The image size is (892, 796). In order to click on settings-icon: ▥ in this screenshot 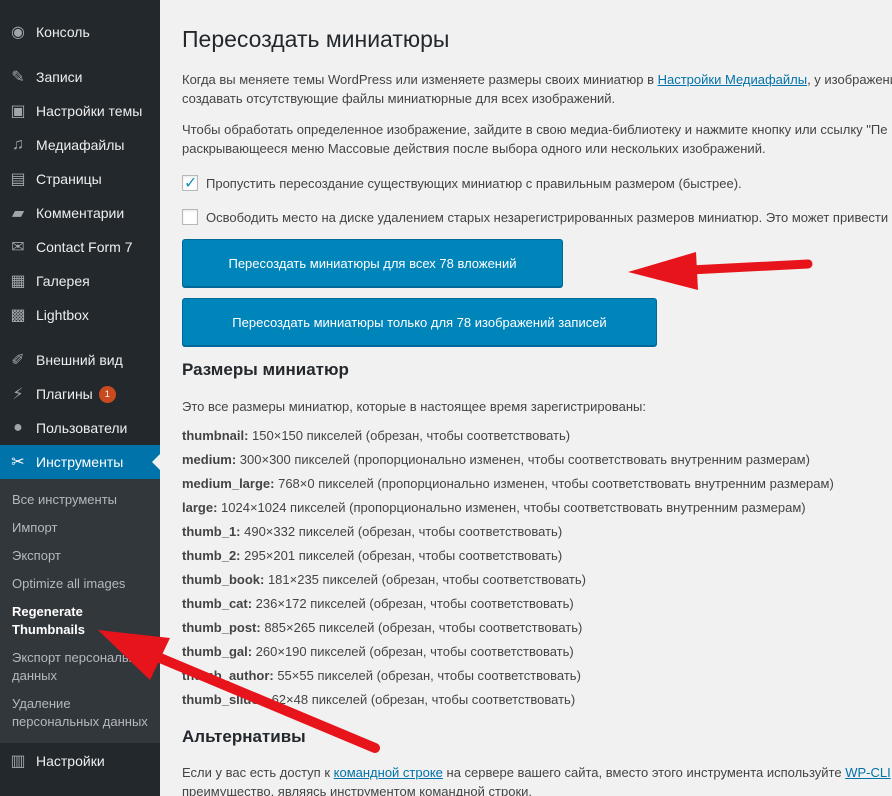, I will do `click(18, 761)`.